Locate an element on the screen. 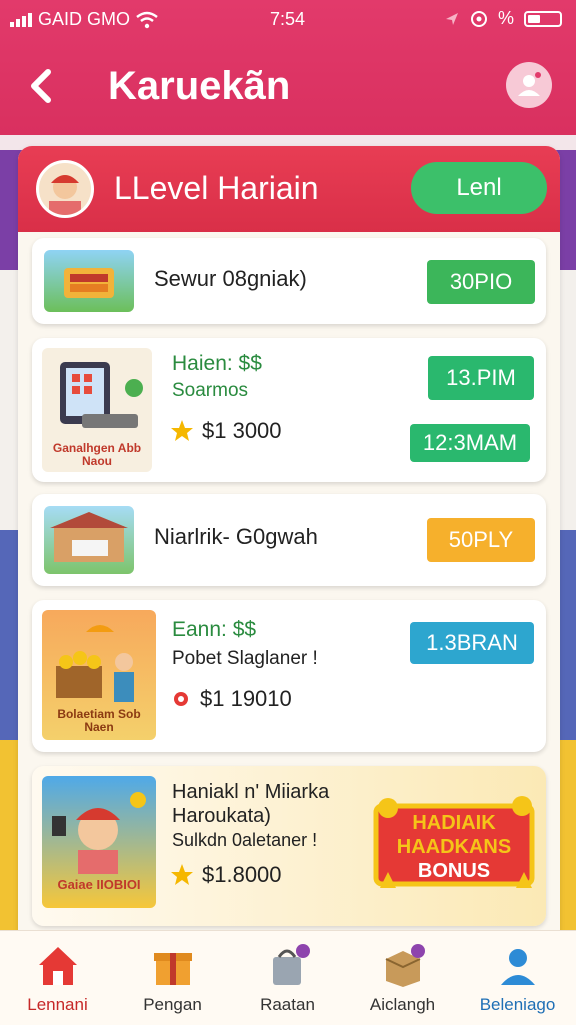 The height and width of the screenshot is (1025, 576). page-title: Karuekãn is located at coordinates (199, 86).